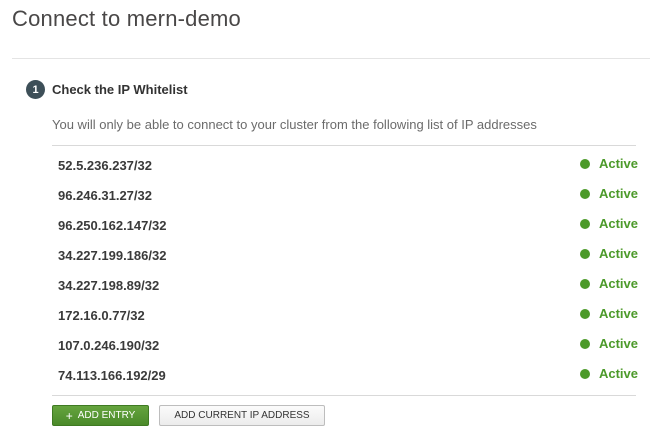 Image resolution: width=664 pixels, height=437 pixels. I want to click on ip-row: 96.246.31.27/32 Active, so click(345, 195).